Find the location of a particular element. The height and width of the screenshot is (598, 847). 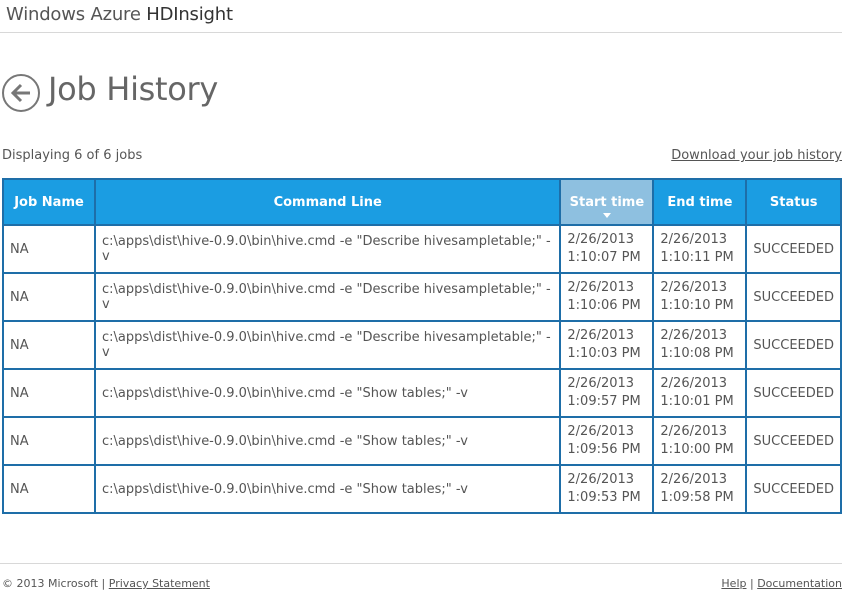

cell-start-time-text: 1:10:07 PM is located at coordinates (604, 257).